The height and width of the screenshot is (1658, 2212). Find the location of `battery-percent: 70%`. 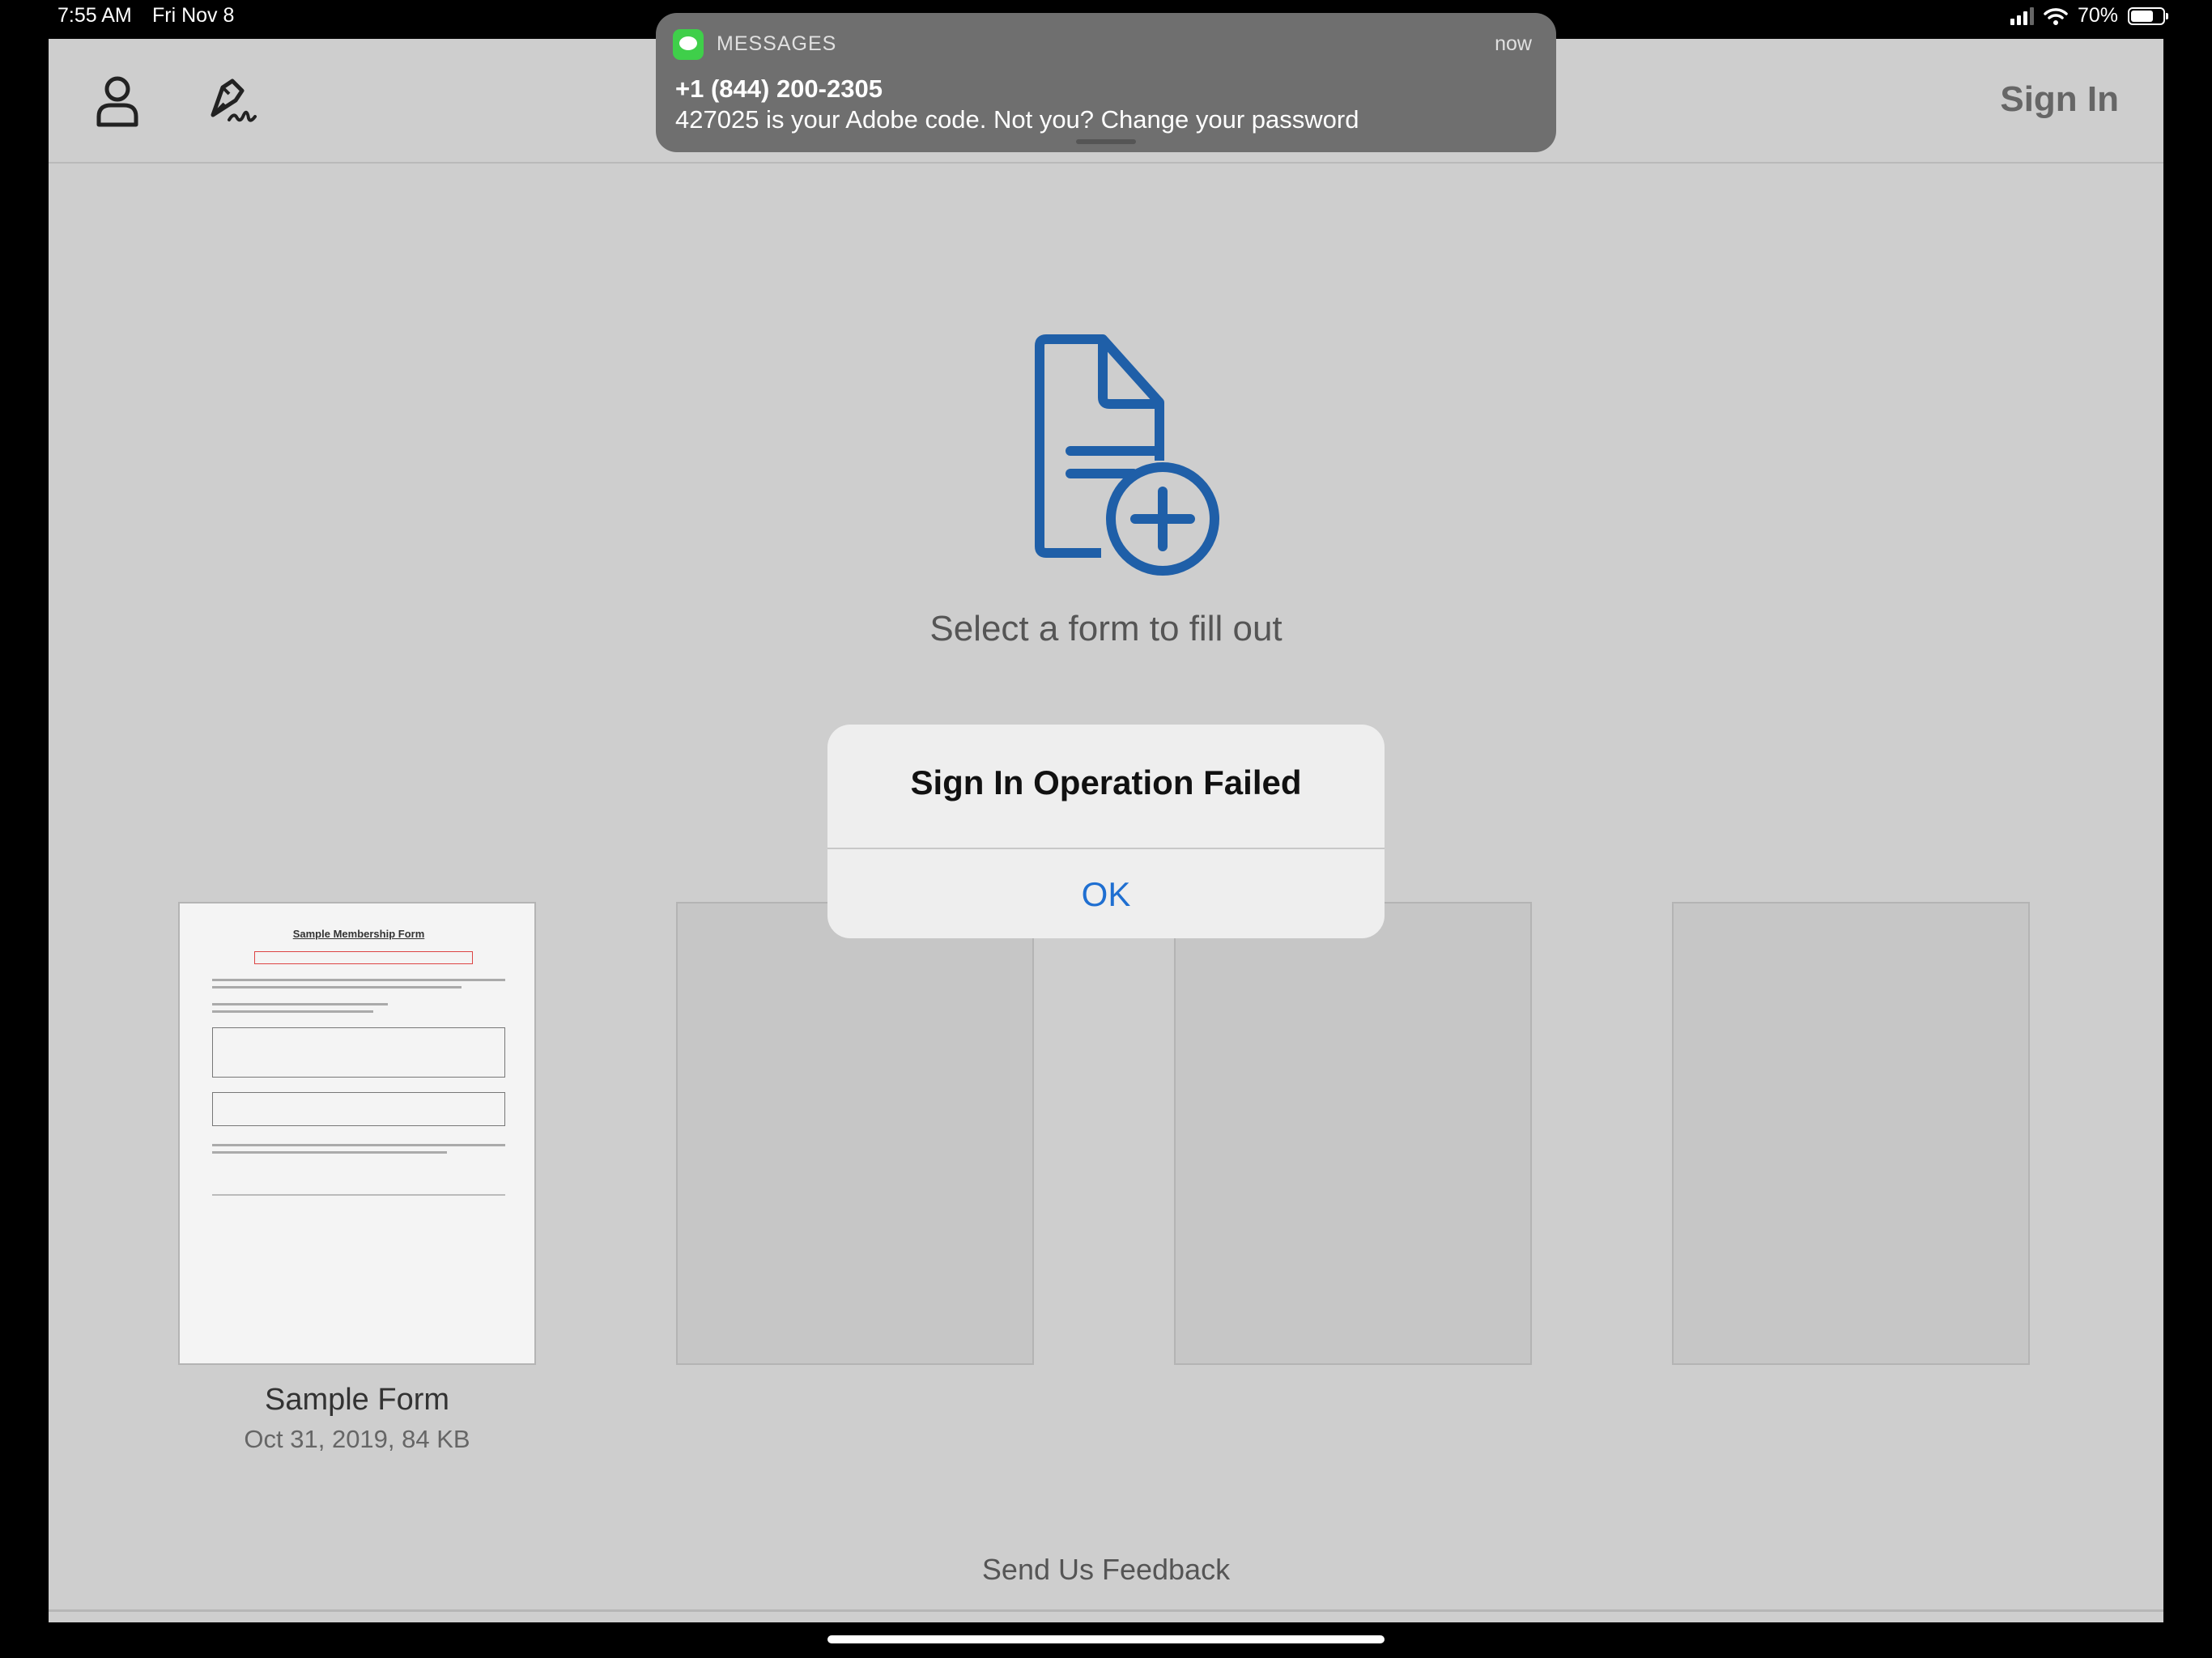

battery-percent: 70% is located at coordinates (2098, 15).